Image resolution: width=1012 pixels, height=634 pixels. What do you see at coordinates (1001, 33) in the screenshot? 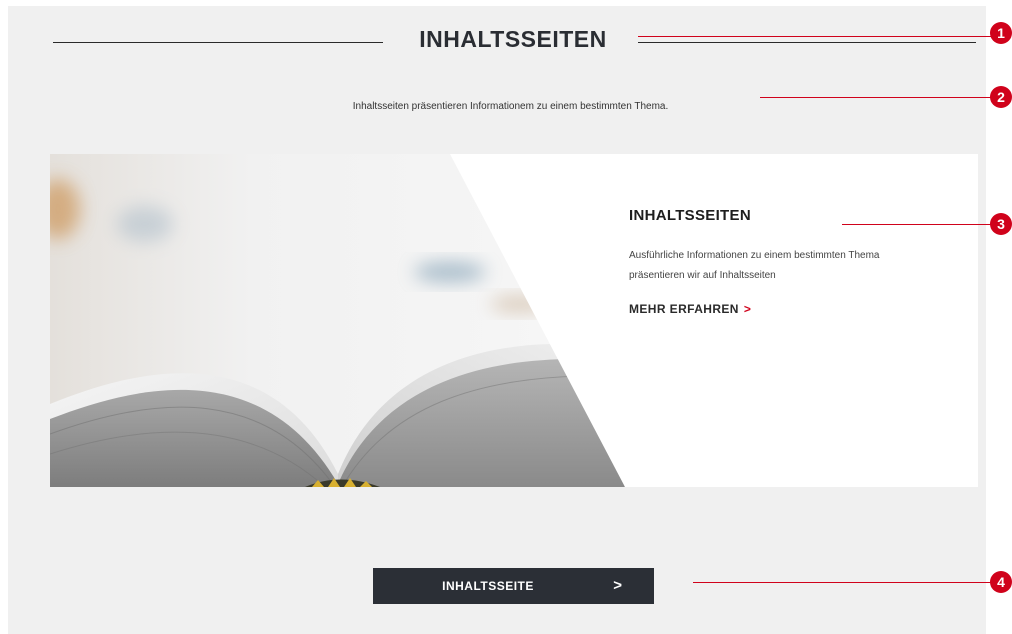
I see `callout-badge-1: 1` at bounding box center [1001, 33].